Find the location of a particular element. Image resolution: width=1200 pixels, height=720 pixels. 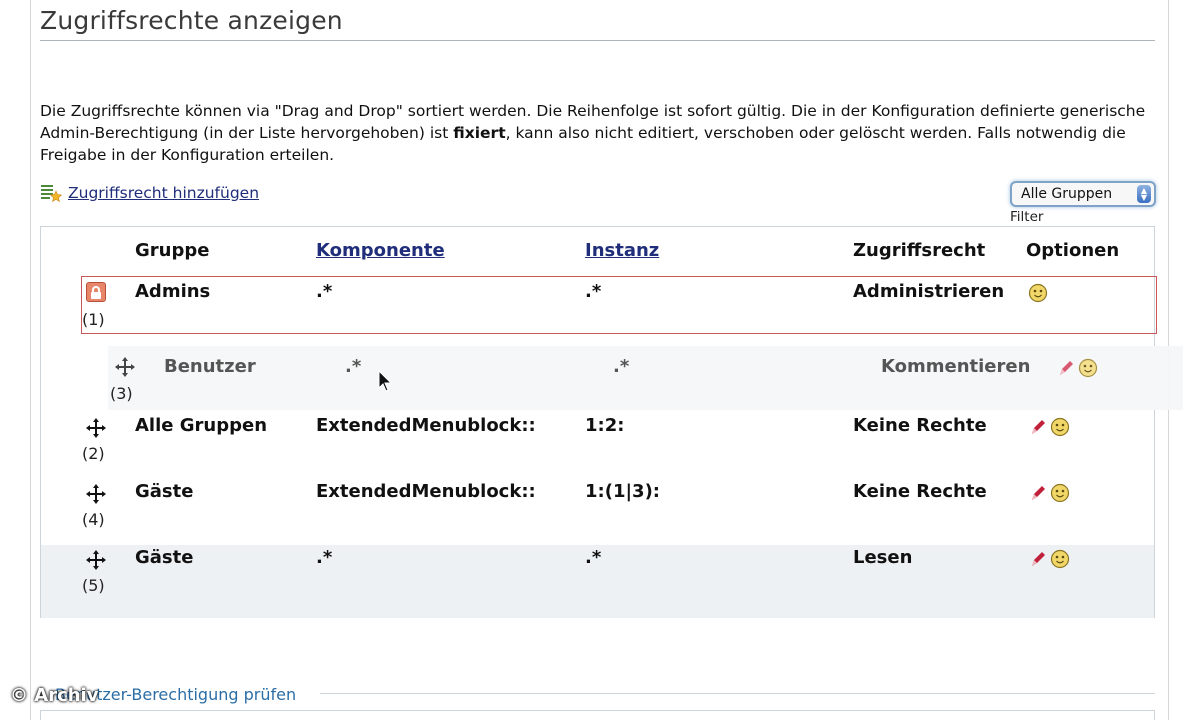

cell-zugriffsrecht: Lesen is located at coordinates (883, 557).